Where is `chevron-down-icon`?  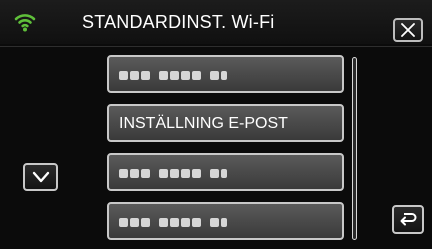 chevron-down-icon is located at coordinates (41, 177).